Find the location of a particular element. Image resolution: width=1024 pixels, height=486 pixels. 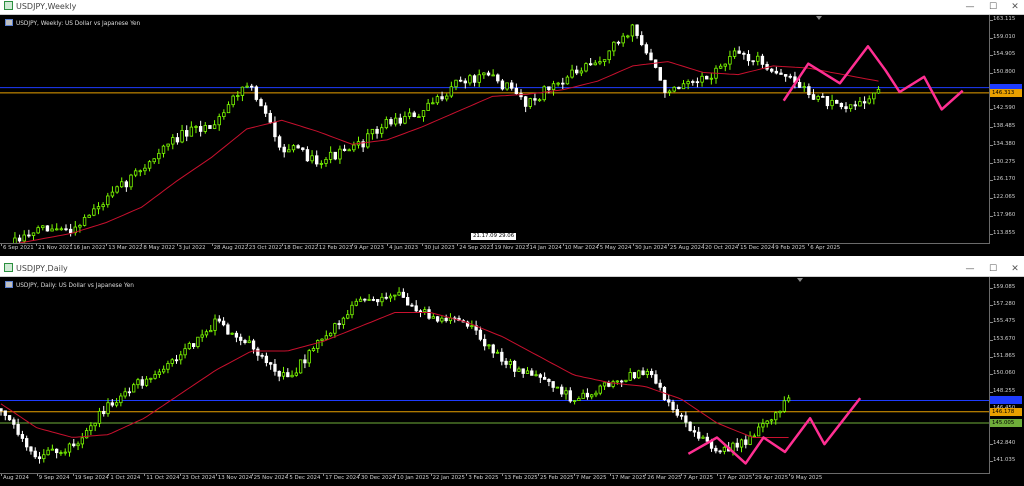

weekly-price-label: 138.485 is located at coordinates (1004, 125).